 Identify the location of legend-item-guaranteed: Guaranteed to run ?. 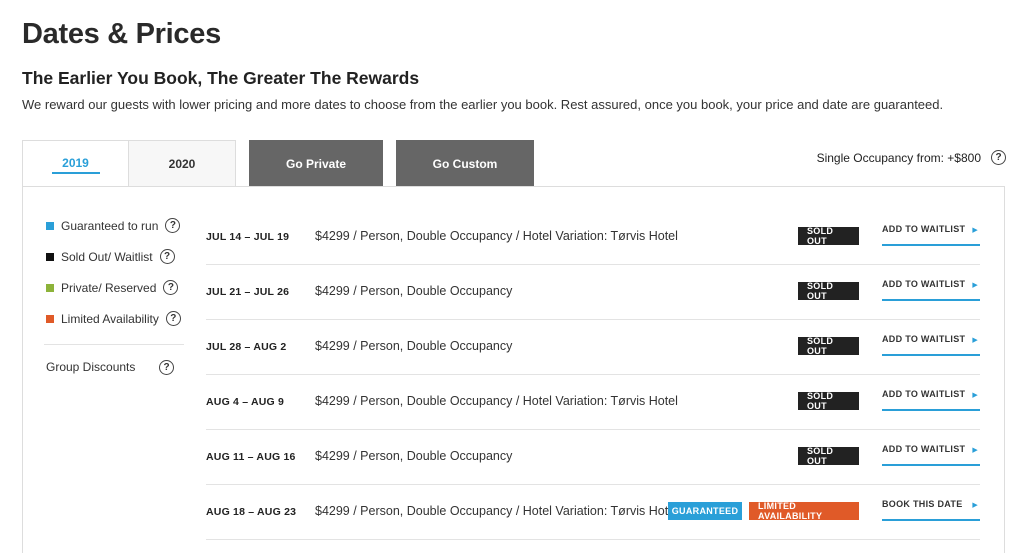
(116, 225).